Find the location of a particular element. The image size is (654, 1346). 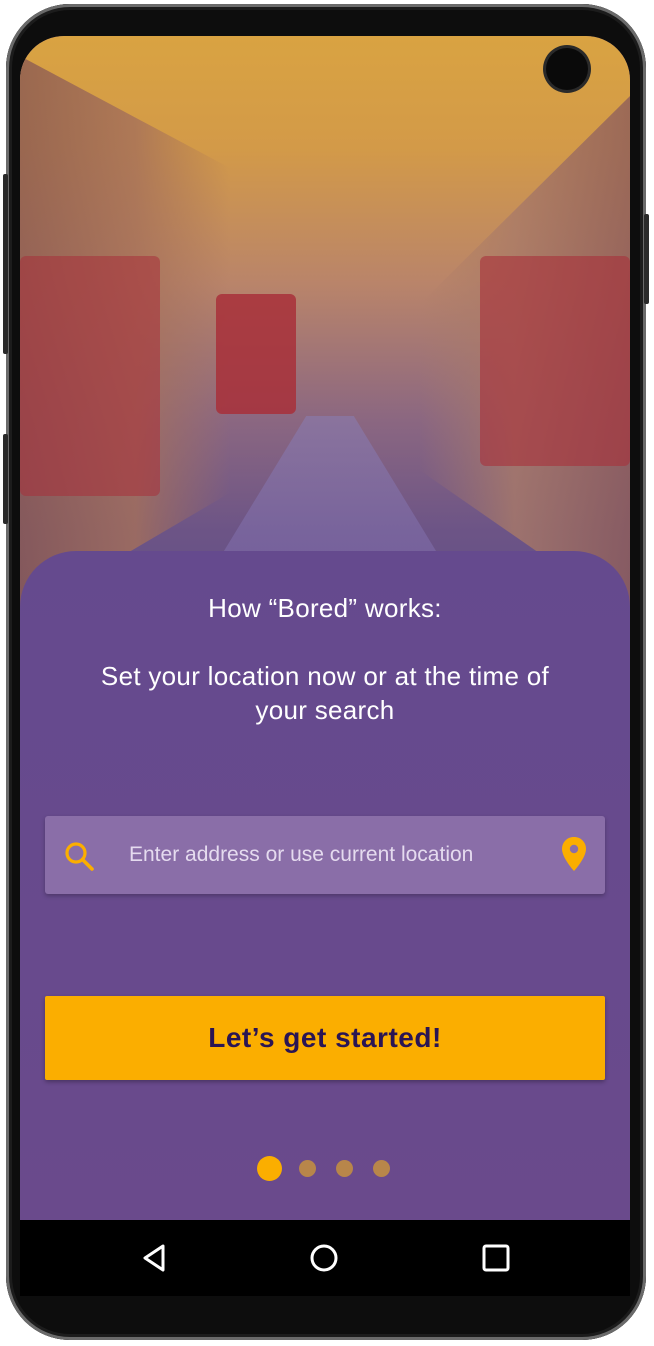

home-icon is located at coordinates (324, 1258).